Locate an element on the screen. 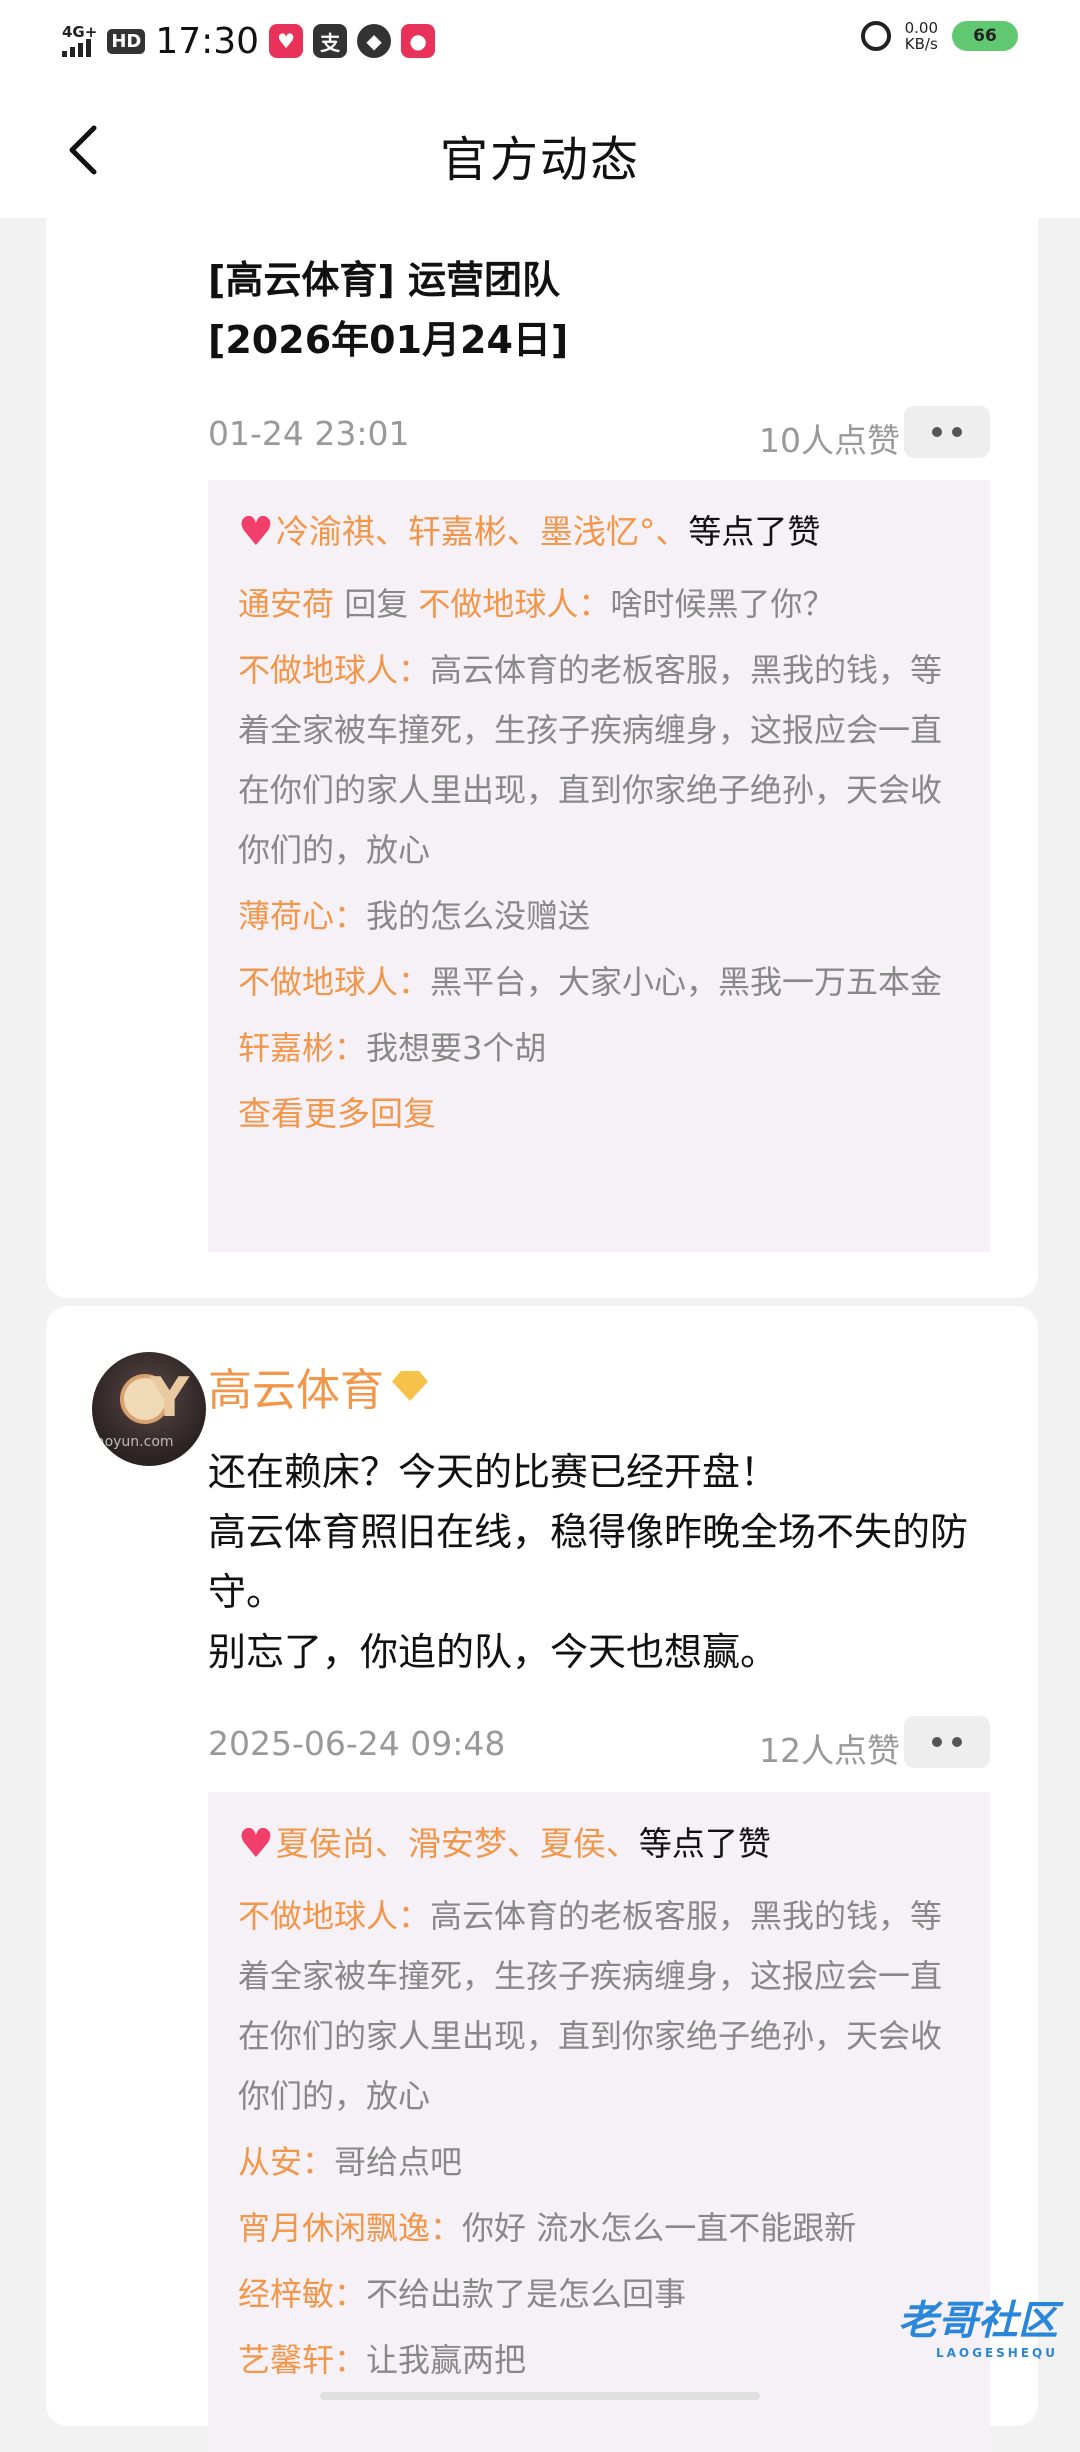 The width and height of the screenshot is (1080, 2452). status-time: 17:30 is located at coordinates (207, 41).